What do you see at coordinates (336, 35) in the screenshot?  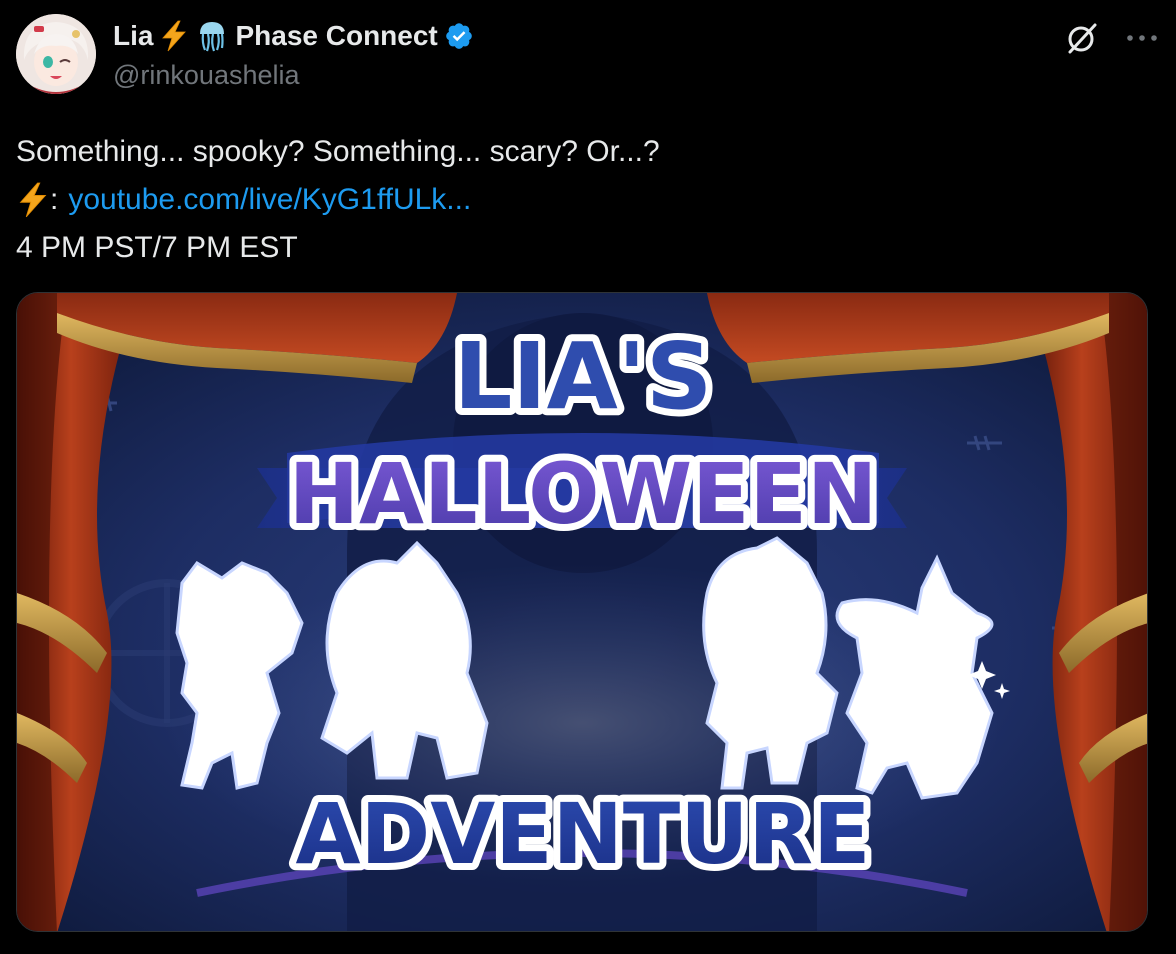 I see `display-name-suffix: Phase Connect` at bounding box center [336, 35].